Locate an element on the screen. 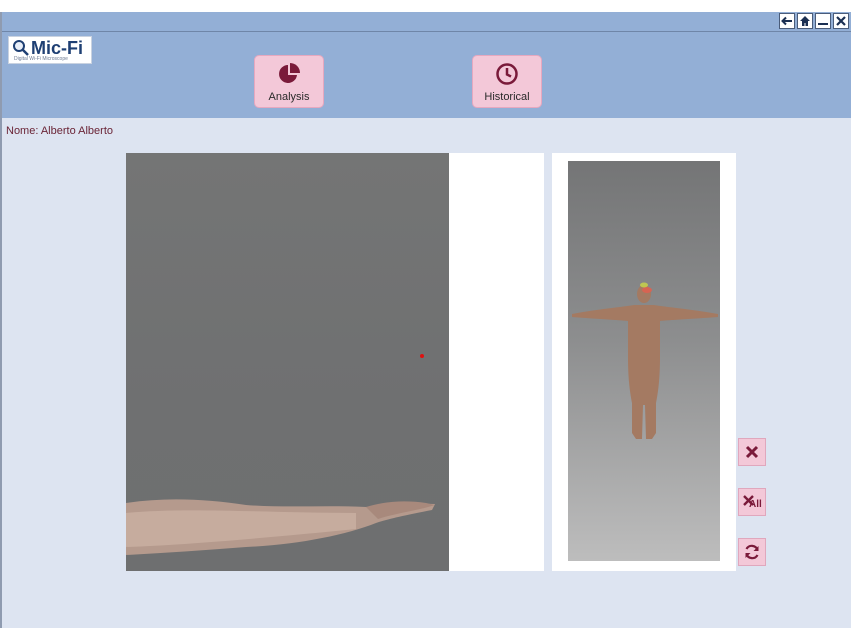 Image resolution: width=853 pixels, height=640 pixels. close-icon is located at coordinates (841, 21).